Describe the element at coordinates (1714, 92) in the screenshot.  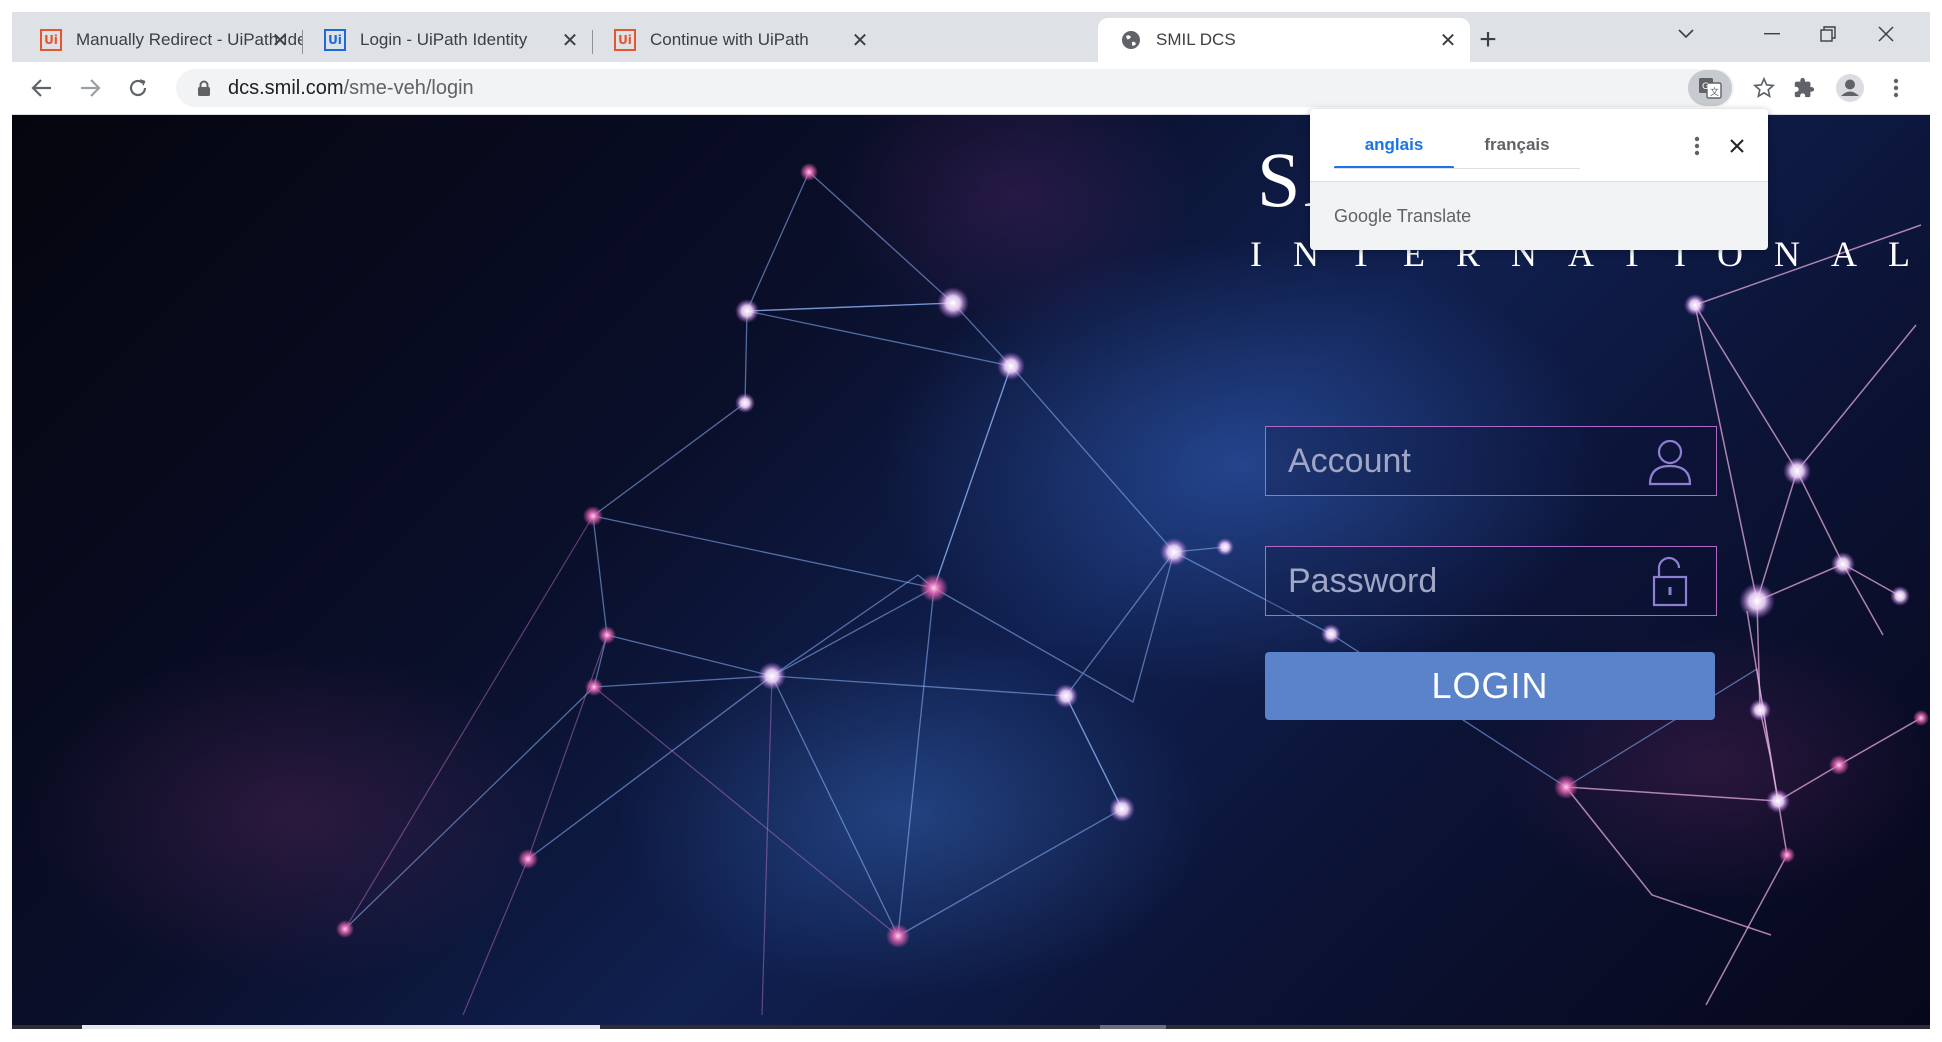
I see `svg-text: 文` at that location.